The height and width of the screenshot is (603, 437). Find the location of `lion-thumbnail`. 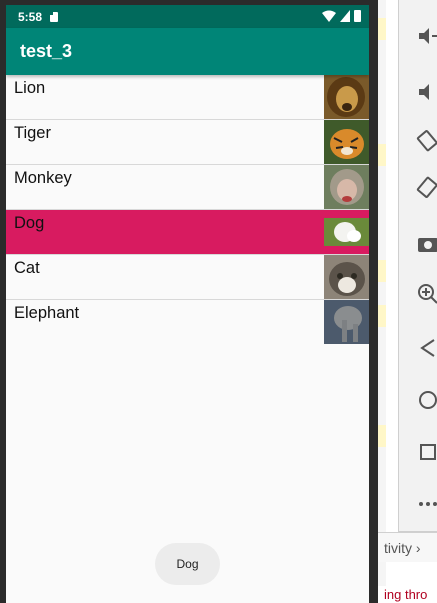

lion-thumbnail is located at coordinates (346, 97).